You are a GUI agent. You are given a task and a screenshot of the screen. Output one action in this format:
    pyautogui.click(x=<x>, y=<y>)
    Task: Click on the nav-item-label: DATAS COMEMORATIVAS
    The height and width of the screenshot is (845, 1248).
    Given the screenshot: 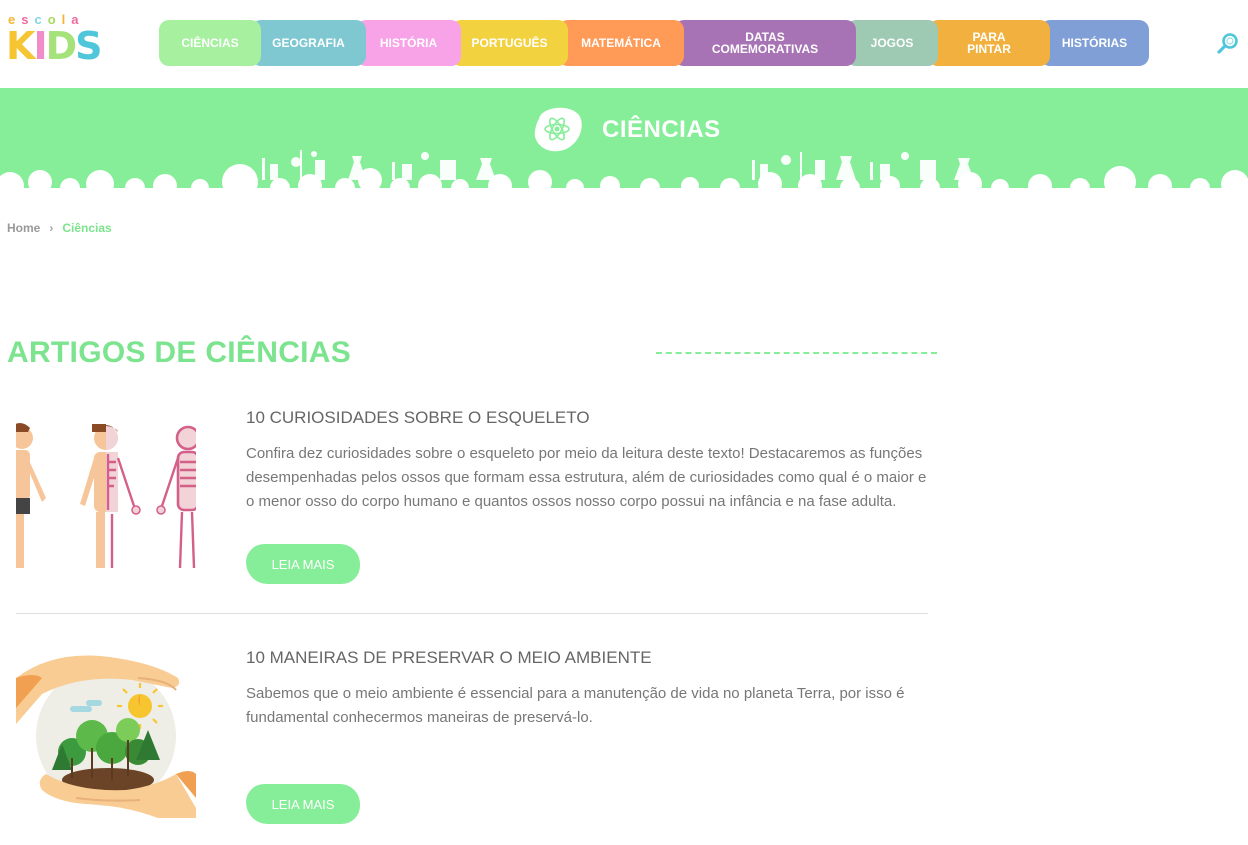 What is the action you would take?
    pyautogui.click(x=765, y=43)
    